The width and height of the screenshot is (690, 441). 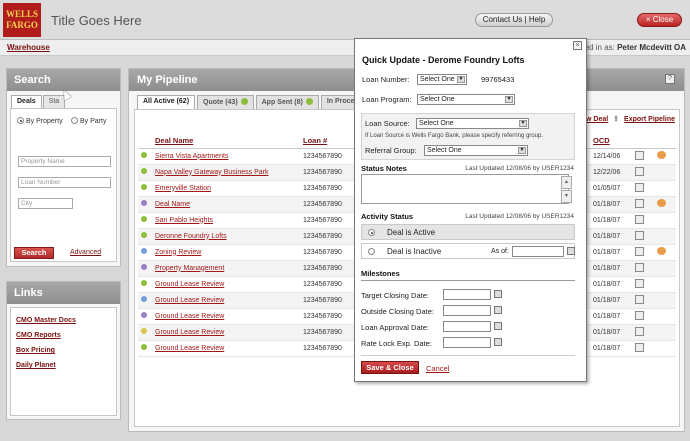 What do you see at coordinates (226, 316) in the screenshot?
I see `deal-name-cell: Ground Lease Review` at bounding box center [226, 316].